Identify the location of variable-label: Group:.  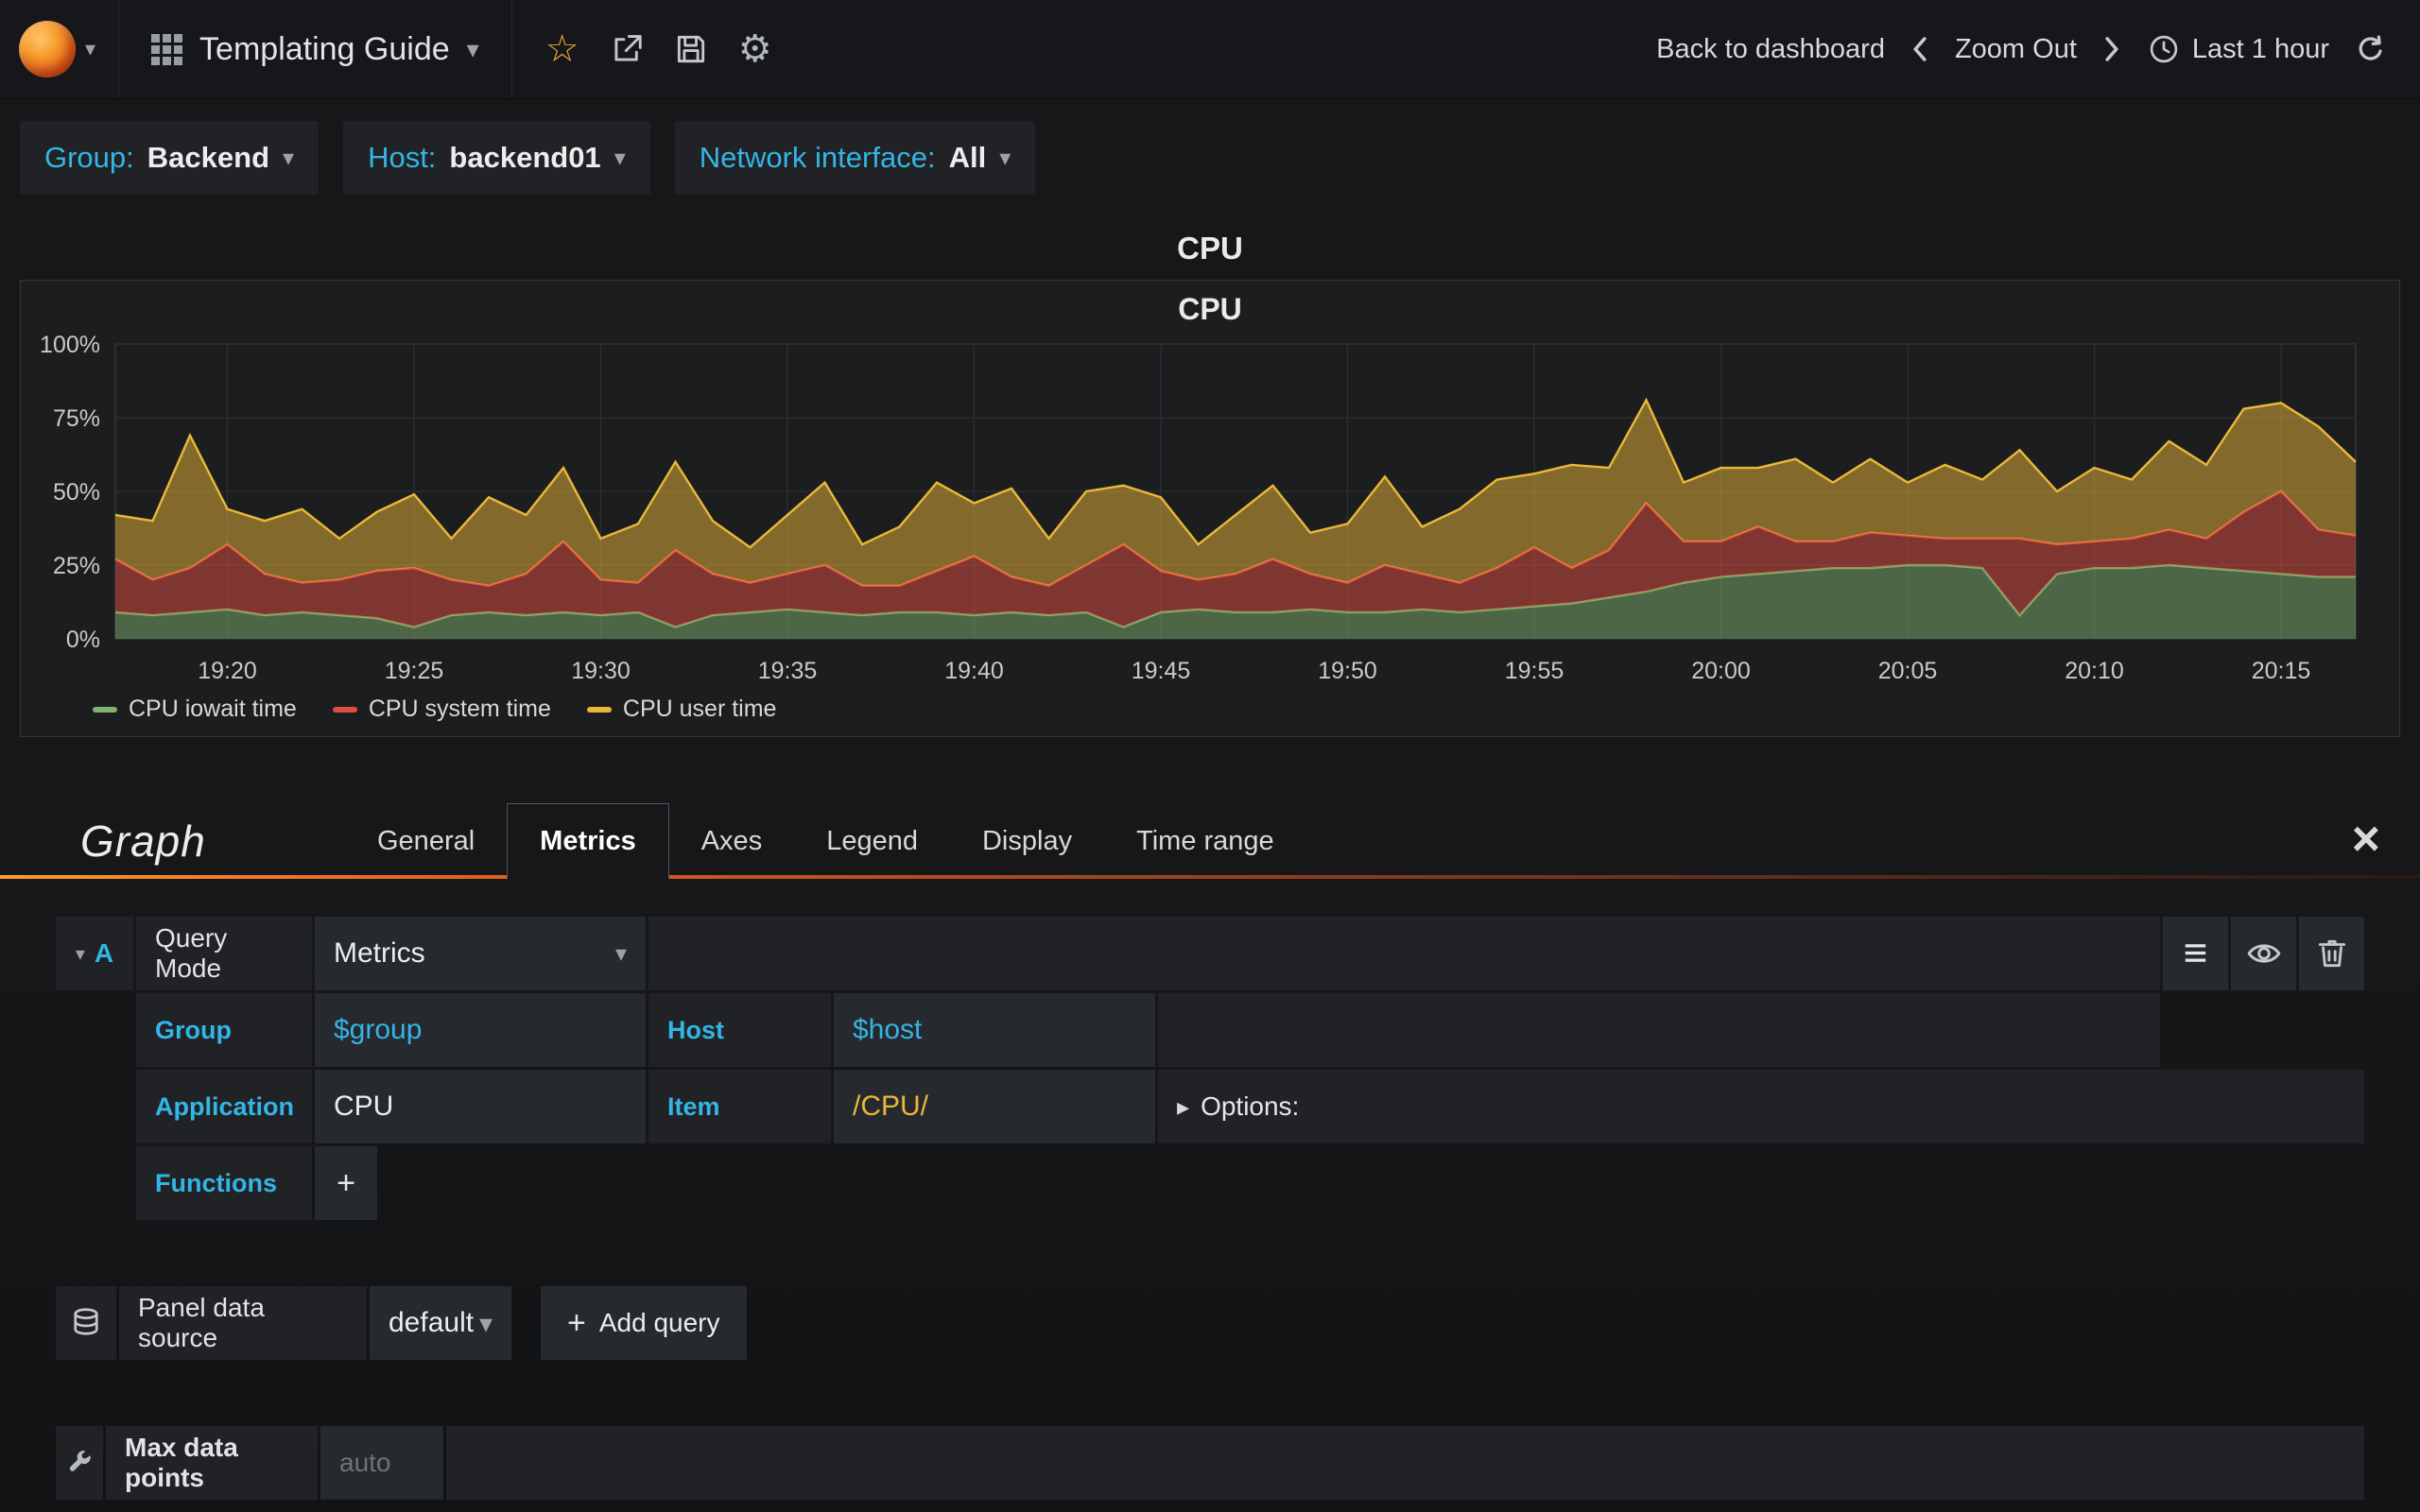
(89, 157).